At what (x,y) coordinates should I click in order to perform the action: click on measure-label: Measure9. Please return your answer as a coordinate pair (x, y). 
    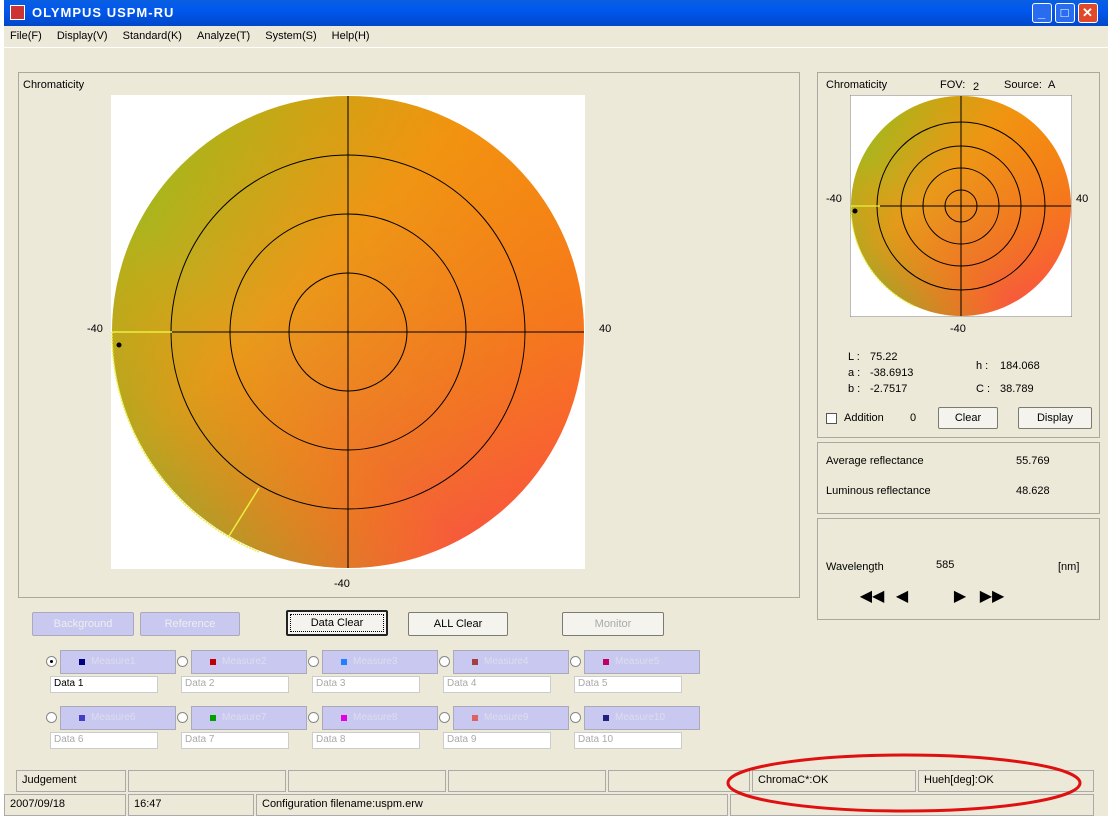
    Looking at the image, I should click on (506, 717).